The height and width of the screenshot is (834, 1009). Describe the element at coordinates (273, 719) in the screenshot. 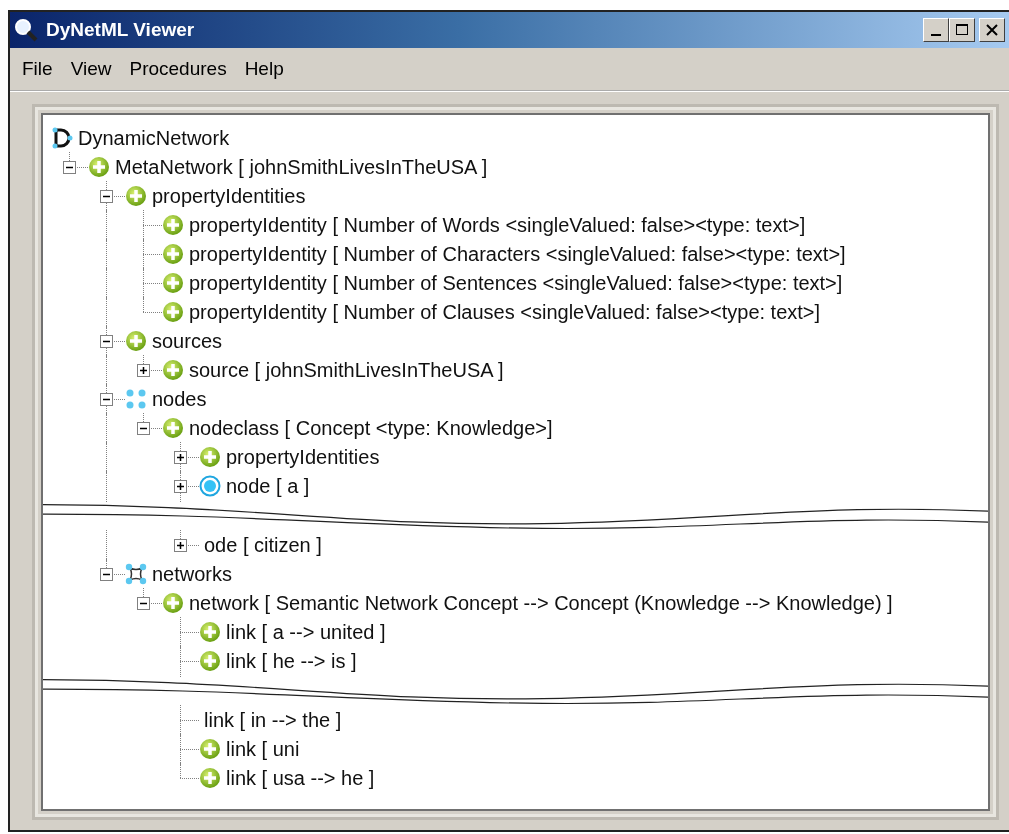

I see `tree-item-label: link [ in --> the ]` at that location.